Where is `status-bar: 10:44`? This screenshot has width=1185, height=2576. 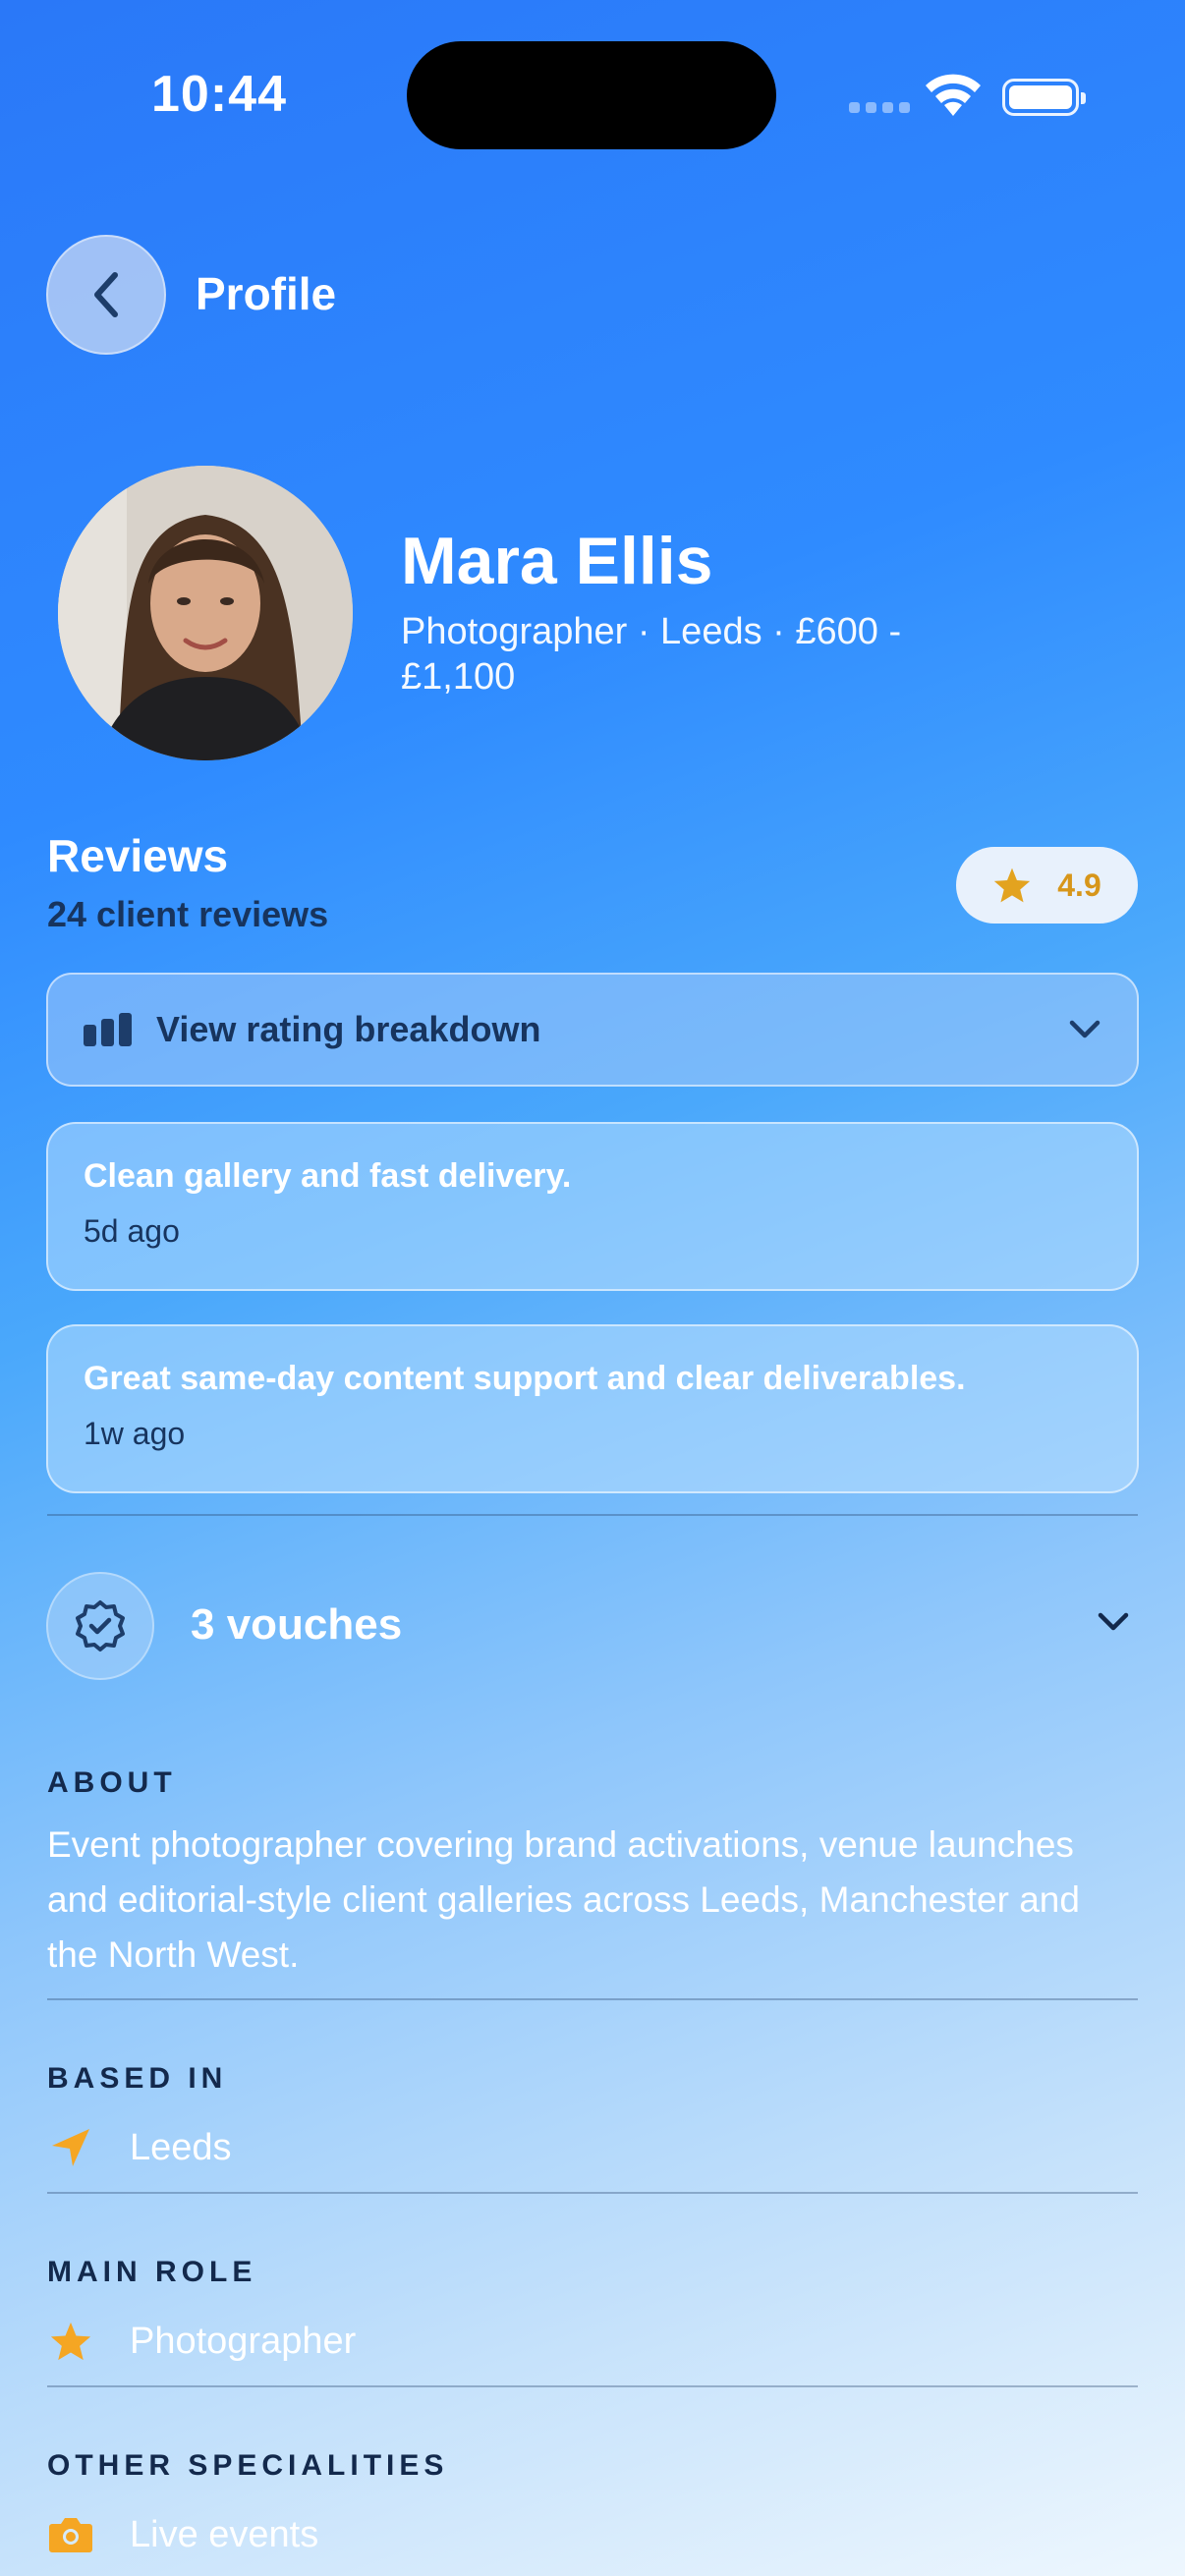
status-bar: 10:44 is located at coordinates (592, 93).